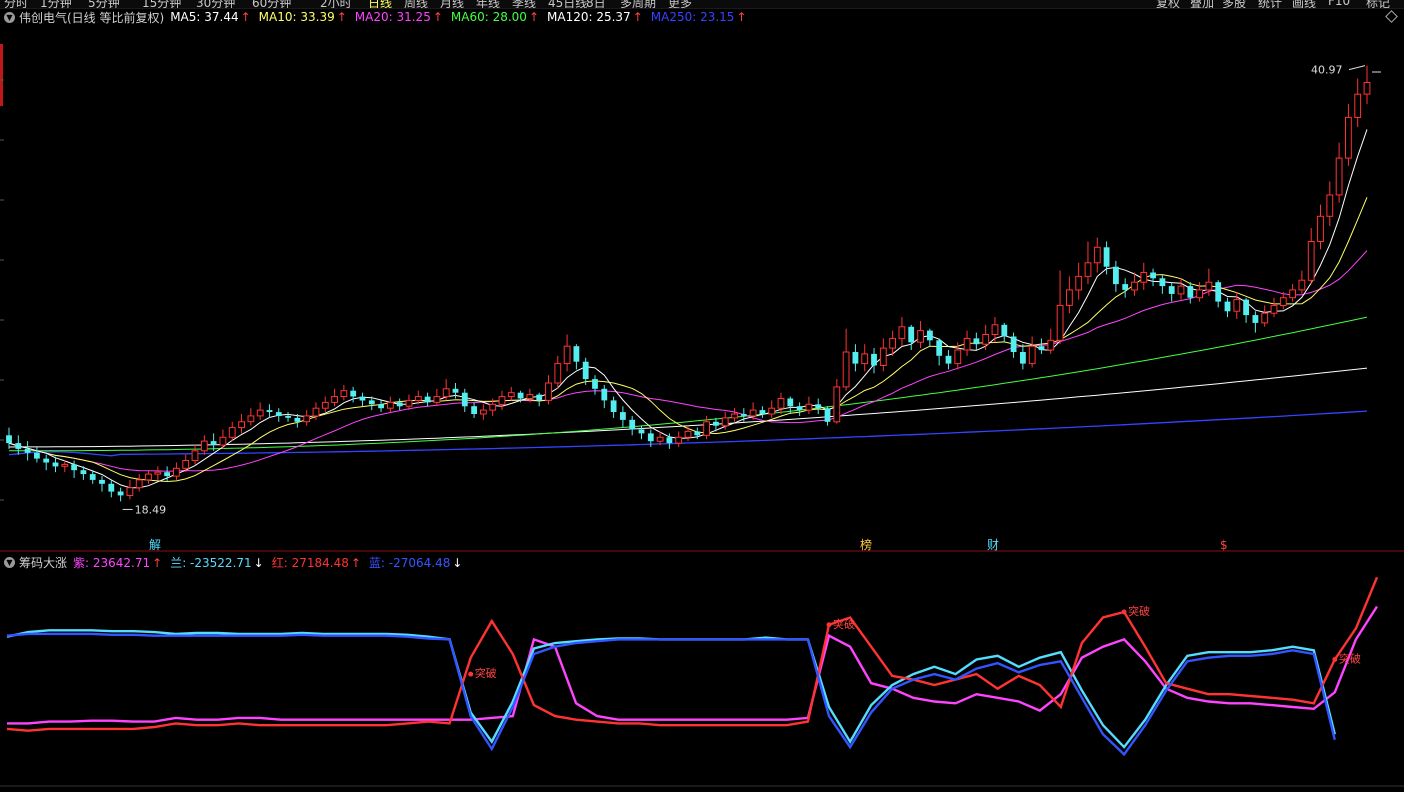 The height and width of the screenshot is (792, 1404). I want to click on toolbar-action-button: 复权, so click(1168, 4).